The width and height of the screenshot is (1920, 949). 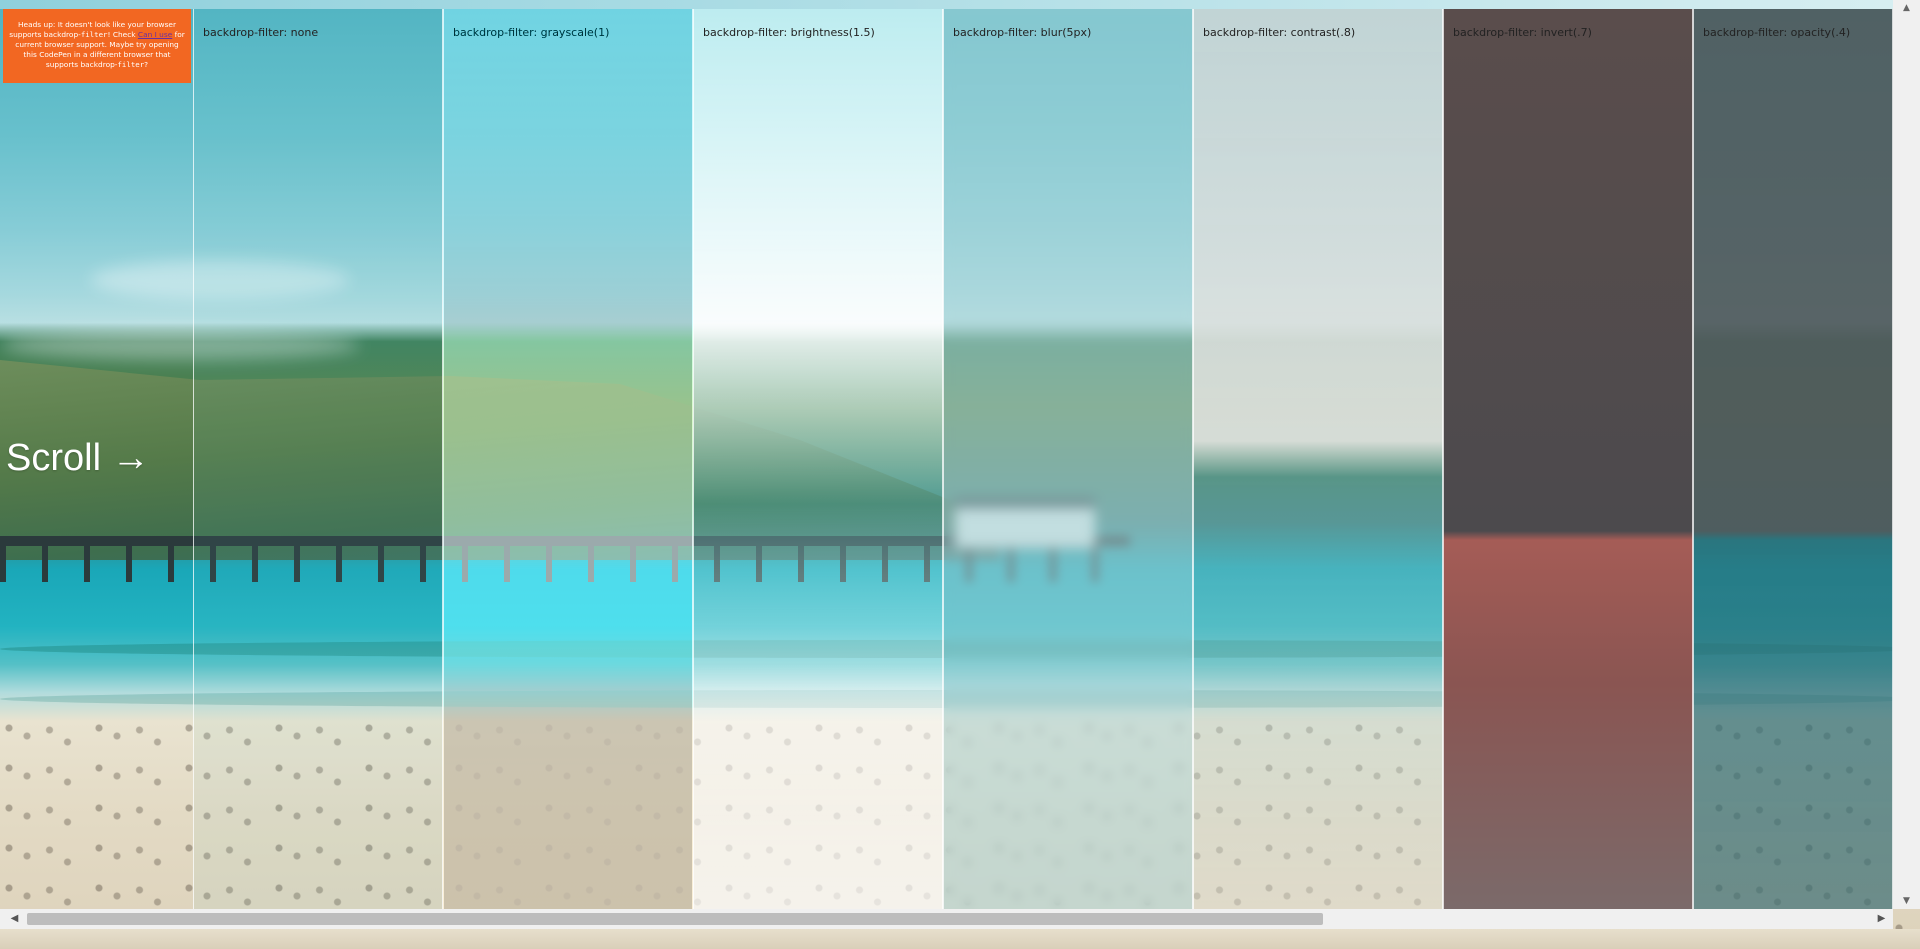 What do you see at coordinates (531, 32) in the screenshot?
I see `panel-label: backdrop-filter: grayscale(1)` at bounding box center [531, 32].